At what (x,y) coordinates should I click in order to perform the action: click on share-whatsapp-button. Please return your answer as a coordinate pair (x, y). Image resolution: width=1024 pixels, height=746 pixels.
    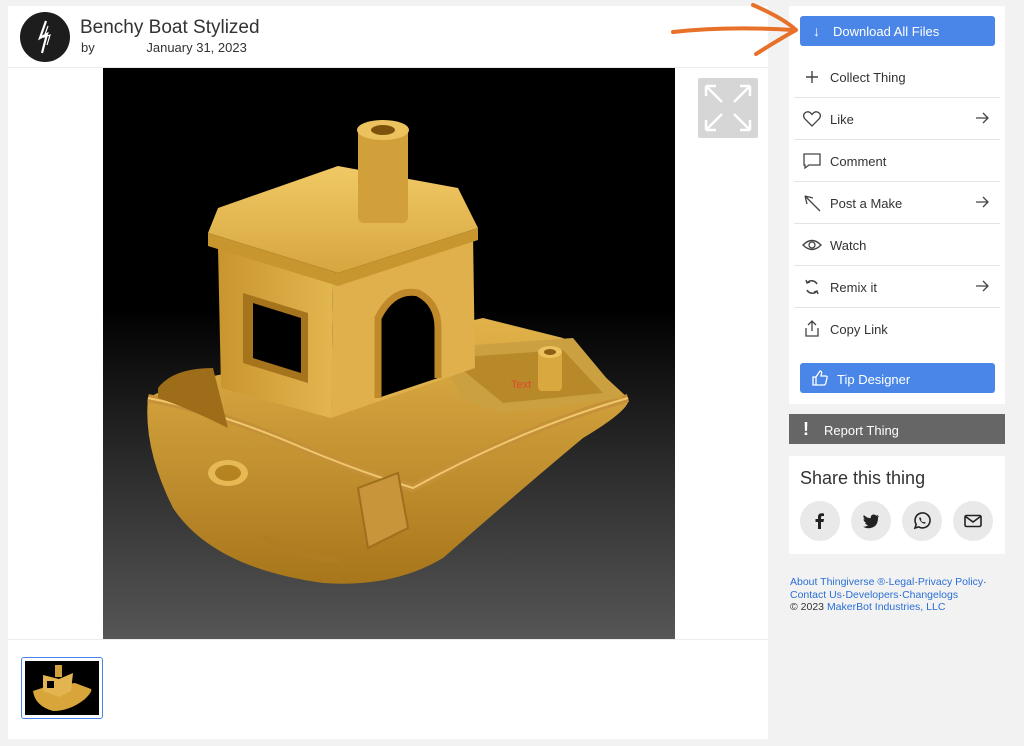
    Looking at the image, I should click on (922, 521).